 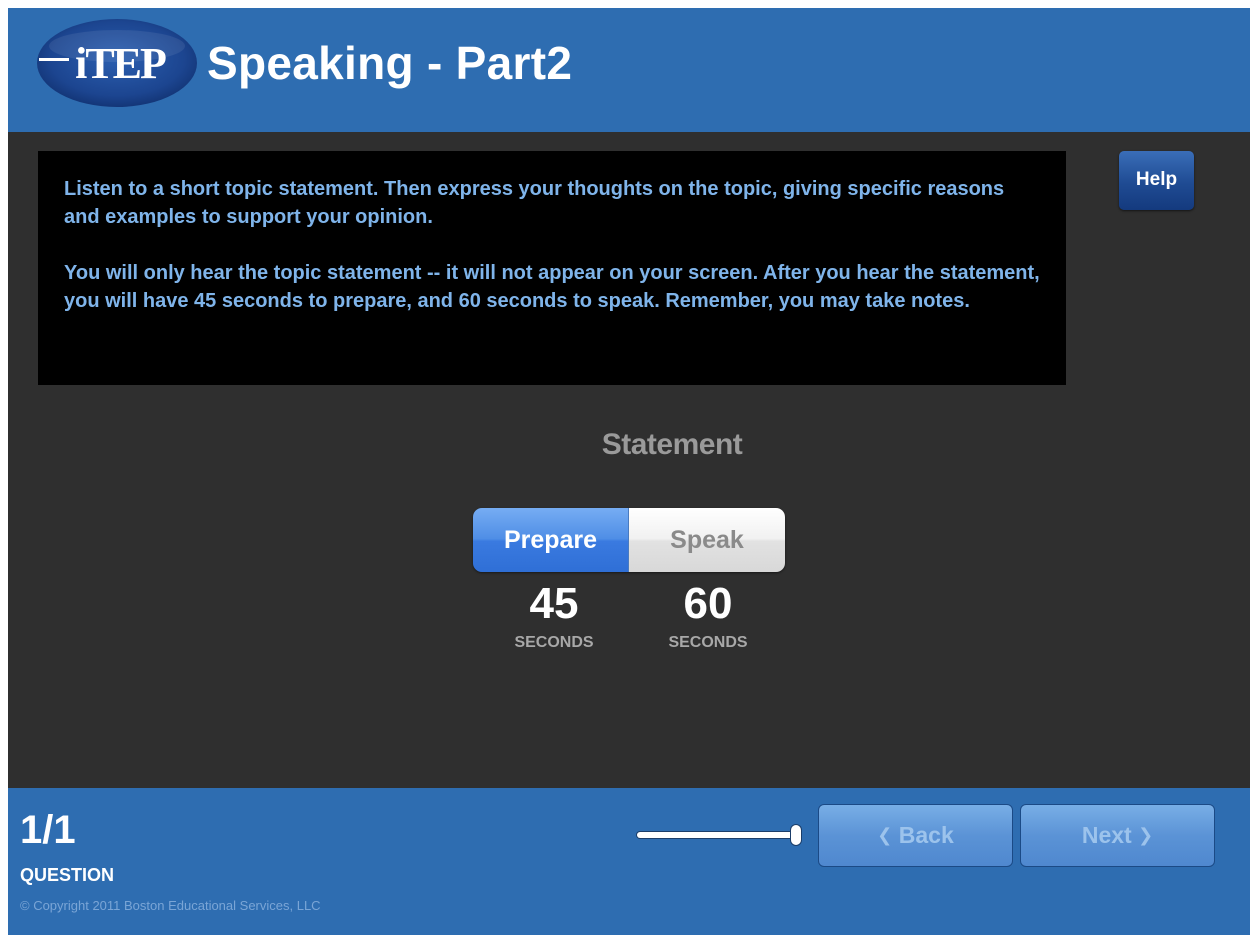 I want to click on itep-logo: iTEP, so click(x=117, y=63).